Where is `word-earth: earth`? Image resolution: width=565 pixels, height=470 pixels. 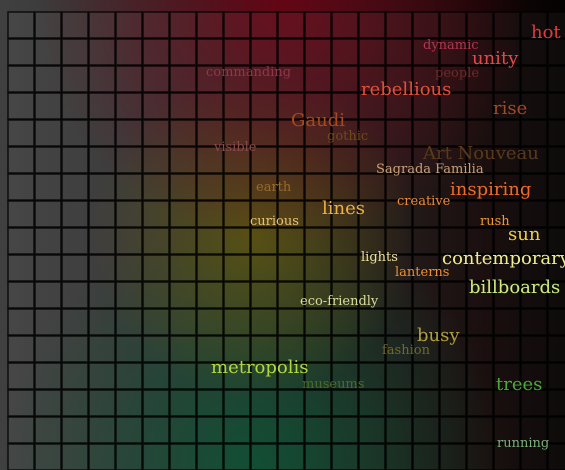
word-earth: earth is located at coordinates (274, 187).